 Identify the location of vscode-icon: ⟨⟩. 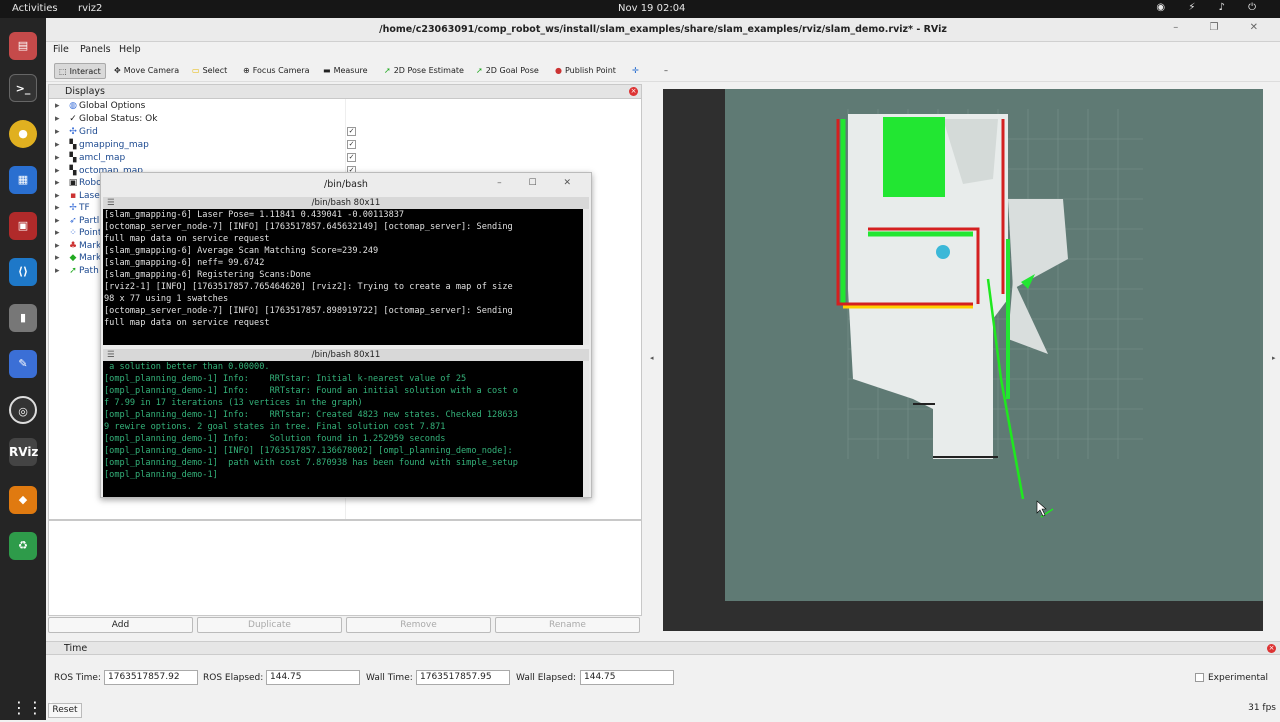
(23, 272).